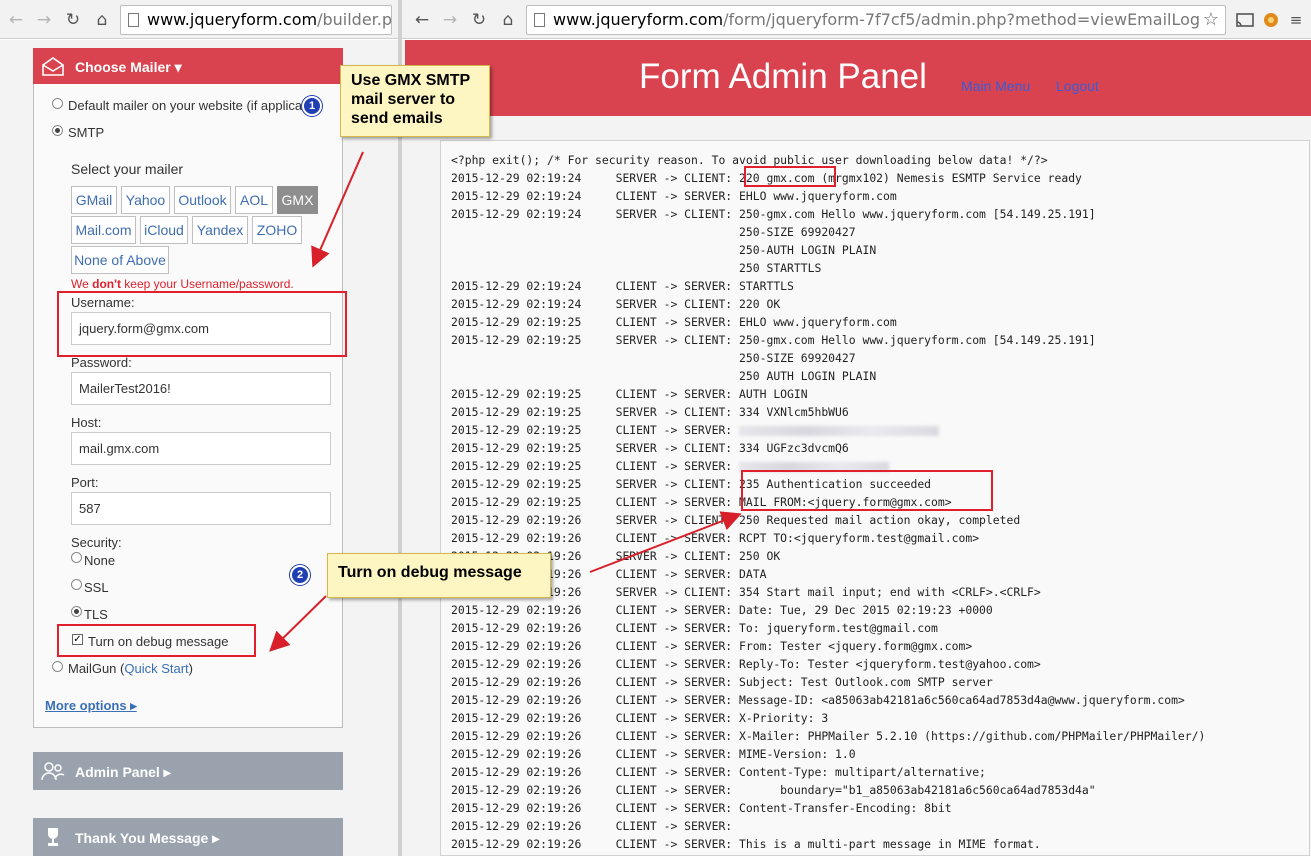  I want to click on port-field: 587, so click(201, 508).